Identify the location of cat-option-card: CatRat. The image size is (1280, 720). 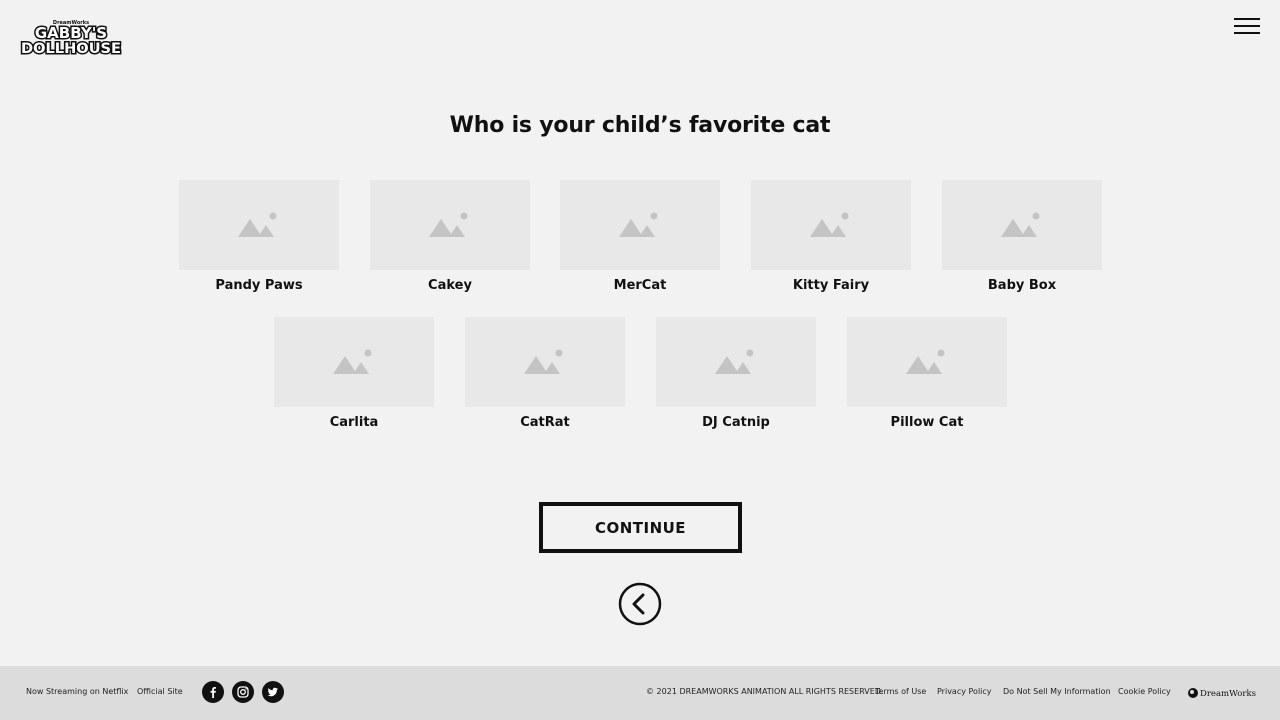
(545, 373).